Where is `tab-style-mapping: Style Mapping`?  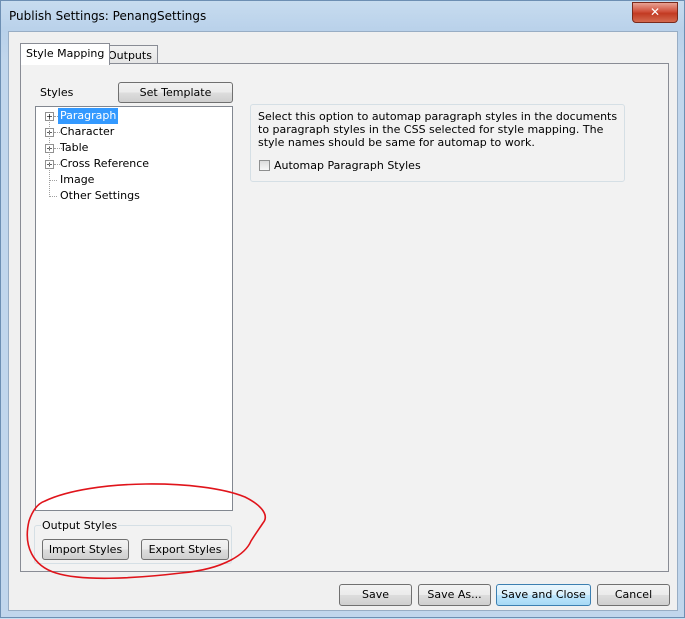
tab-style-mapping: Style Mapping is located at coordinates (65, 54).